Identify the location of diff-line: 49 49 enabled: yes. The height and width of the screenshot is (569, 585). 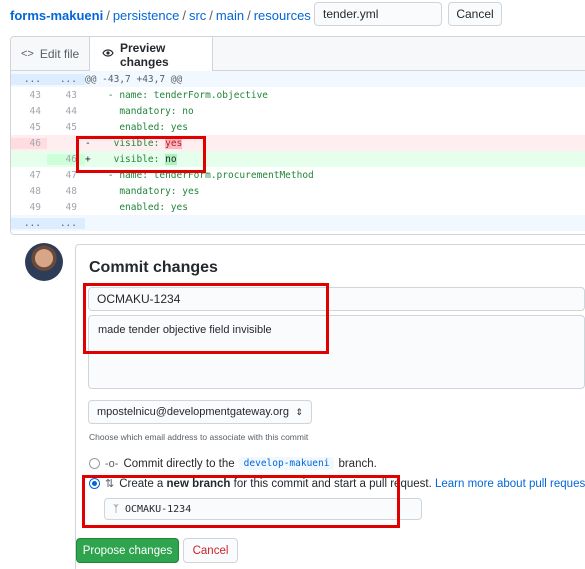
(298, 207).